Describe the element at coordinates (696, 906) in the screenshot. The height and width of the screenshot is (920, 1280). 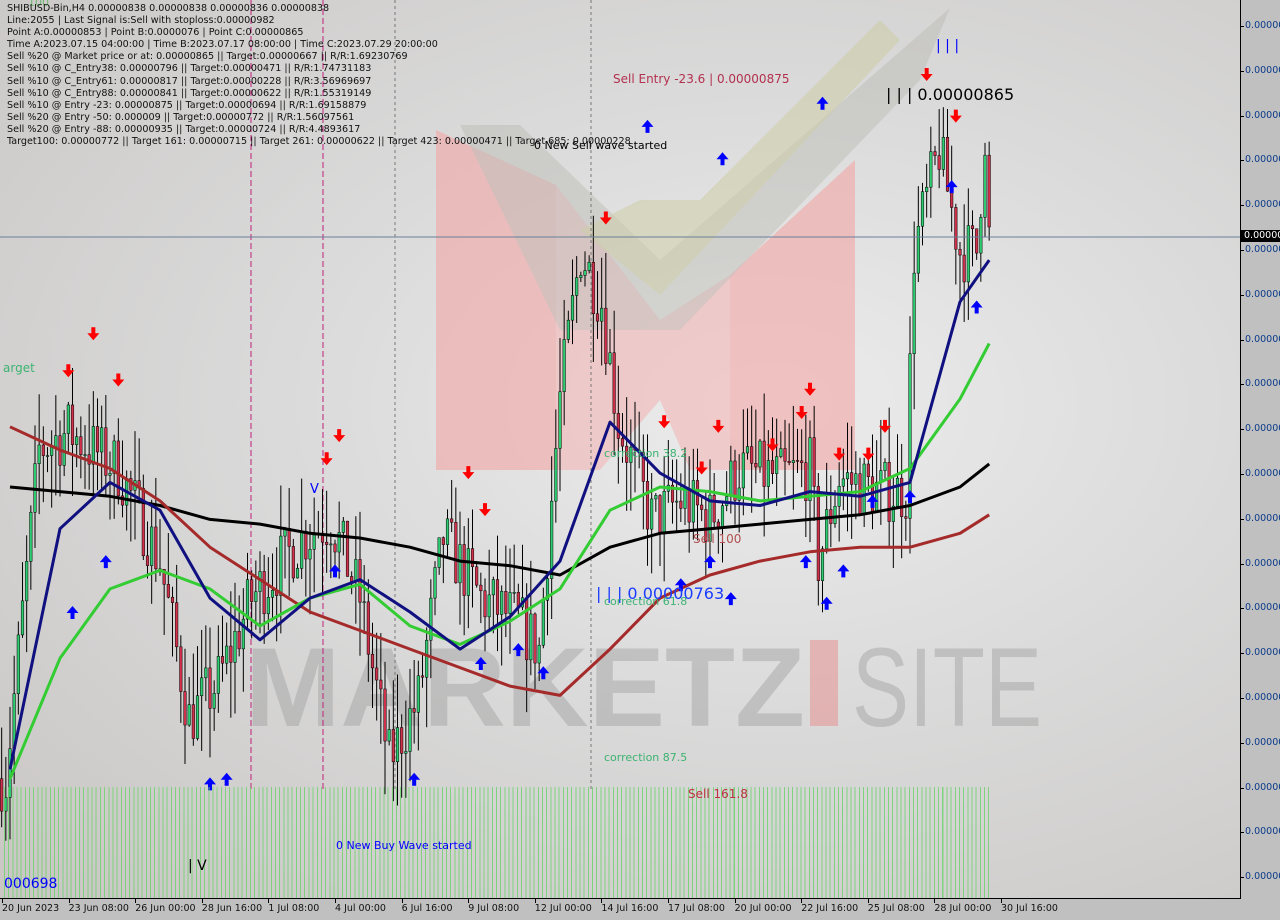
I see `x-tick-label: 17 Jul 08:00` at that location.